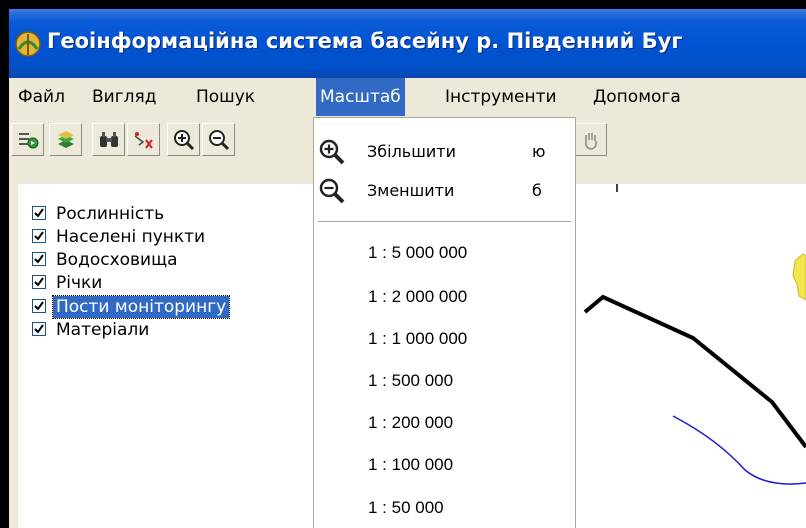  Describe the element at coordinates (103, 330) in the screenshot. I see `layer-label: Матеріали` at that location.